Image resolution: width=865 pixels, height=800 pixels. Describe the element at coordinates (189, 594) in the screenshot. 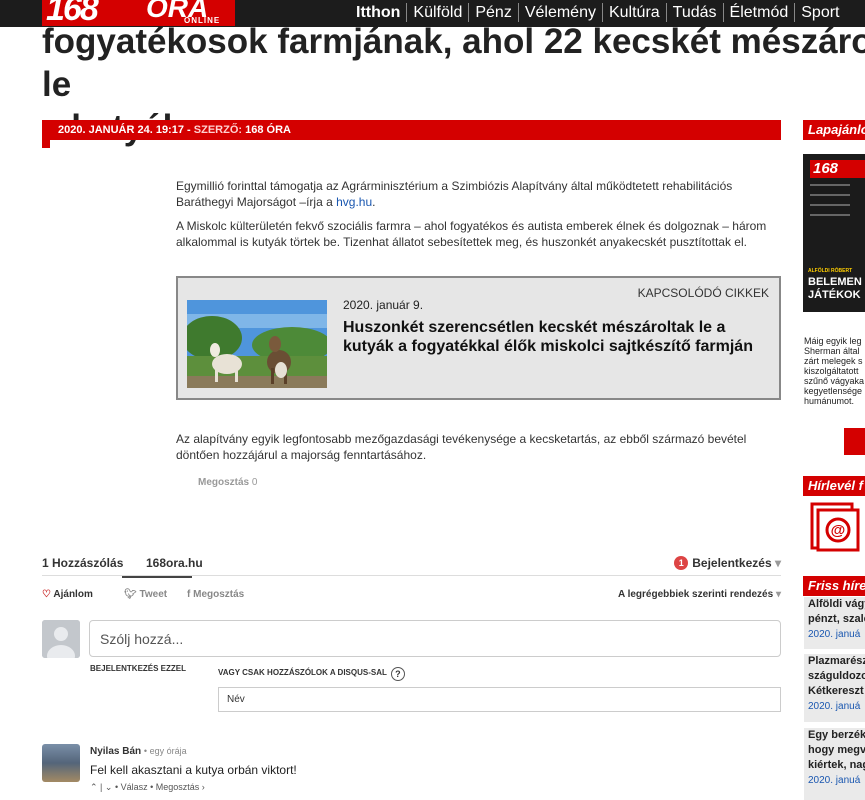

I see `facebook-icon: f` at that location.